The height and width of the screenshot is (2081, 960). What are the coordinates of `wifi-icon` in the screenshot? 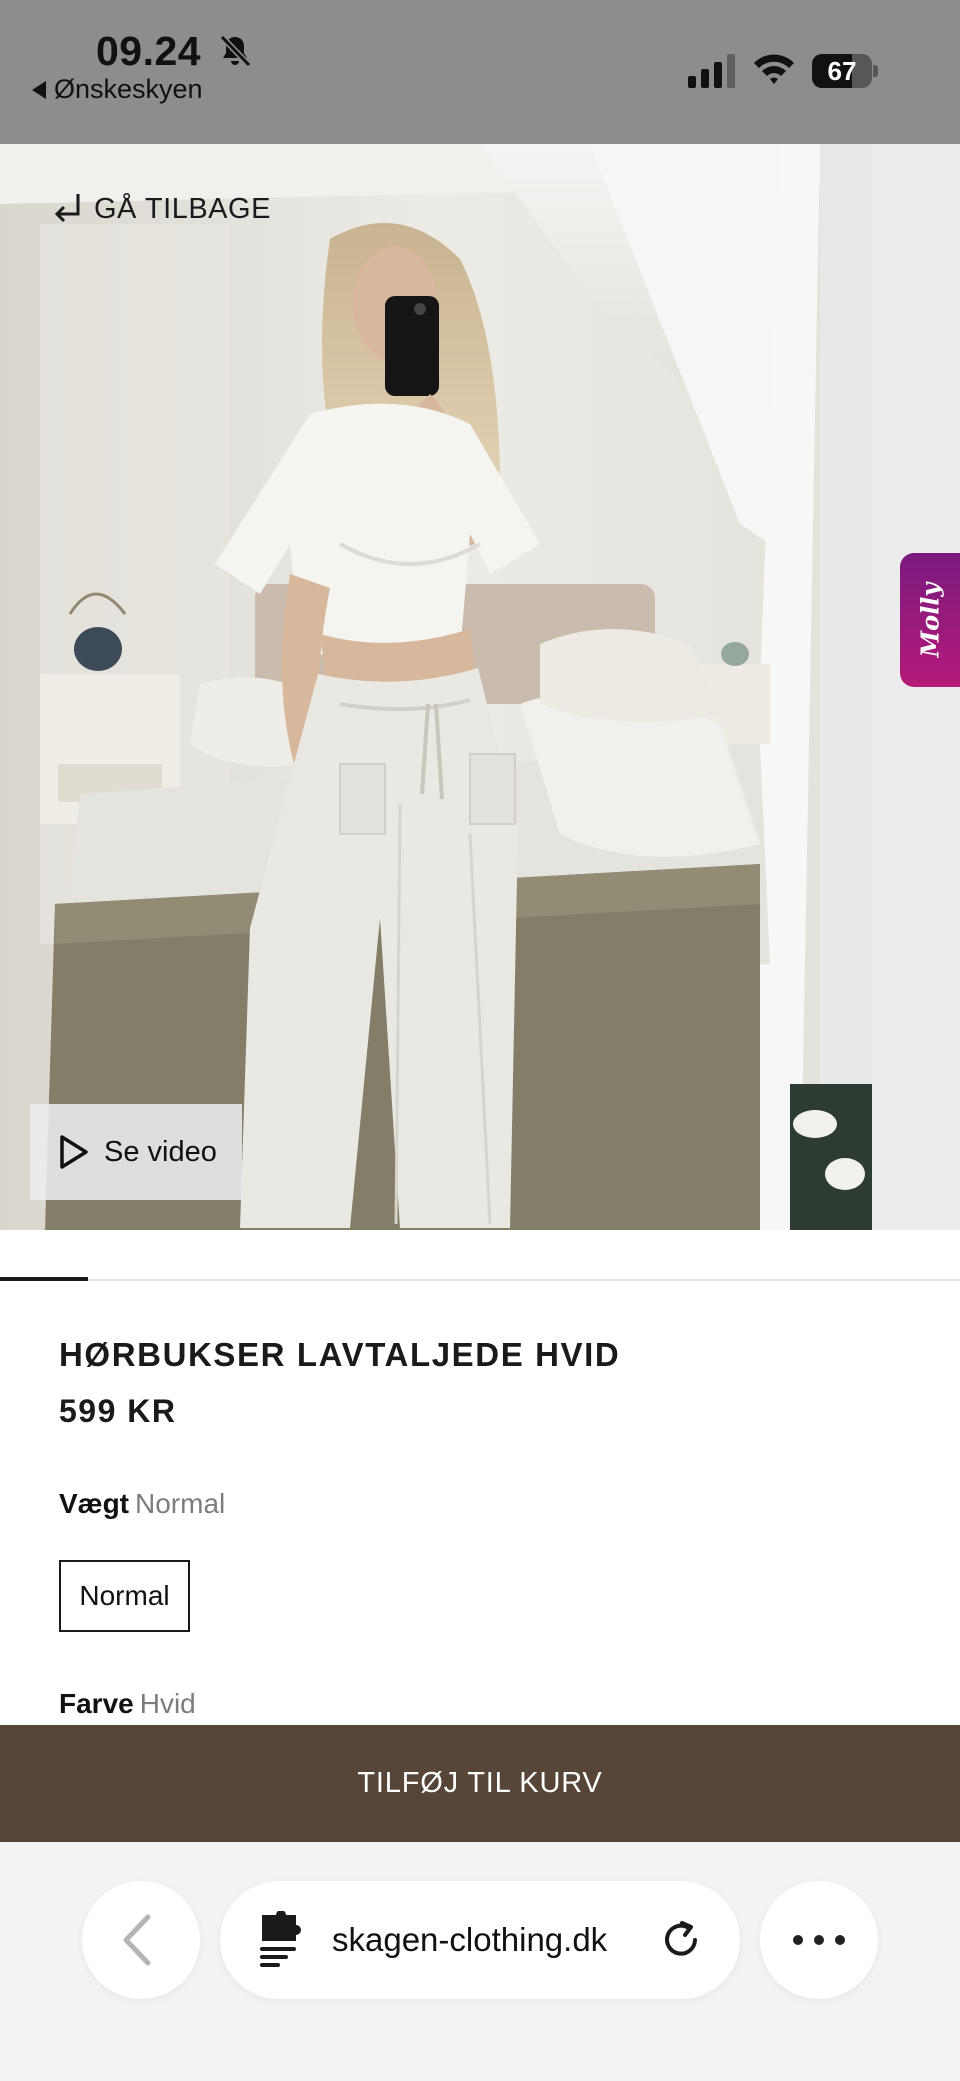 It's located at (774, 69).